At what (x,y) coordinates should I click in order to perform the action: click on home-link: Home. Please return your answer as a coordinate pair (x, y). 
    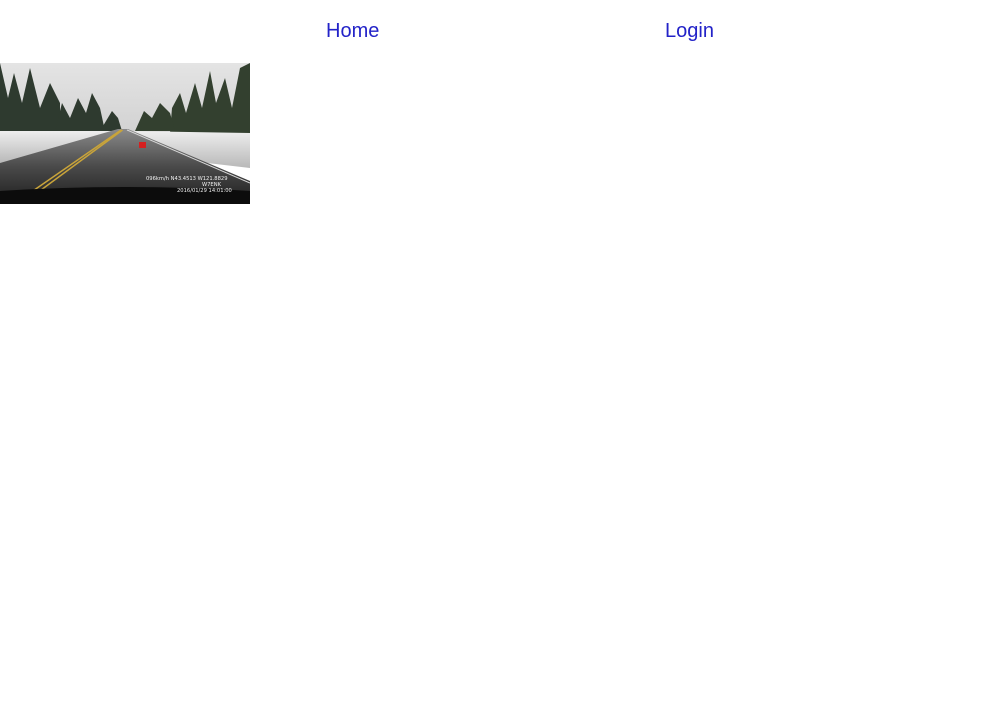
    Looking at the image, I should click on (352, 31).